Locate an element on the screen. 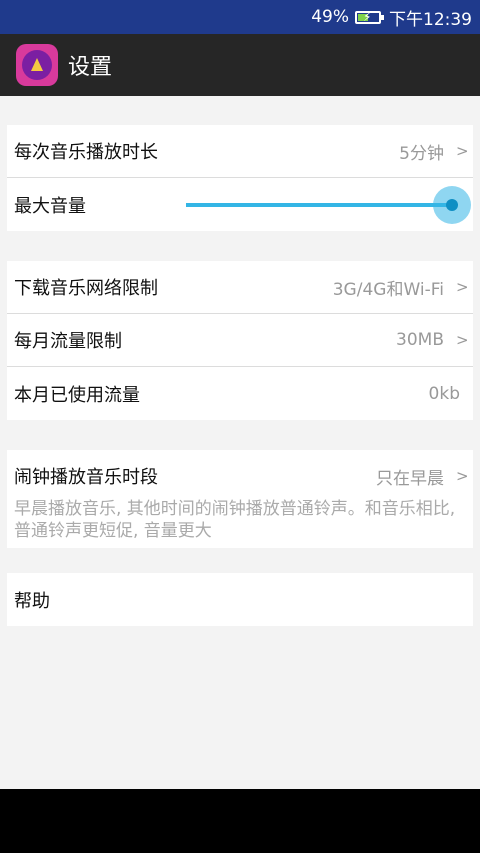  battery-percent: 49% is located at coordinates (330, 17).